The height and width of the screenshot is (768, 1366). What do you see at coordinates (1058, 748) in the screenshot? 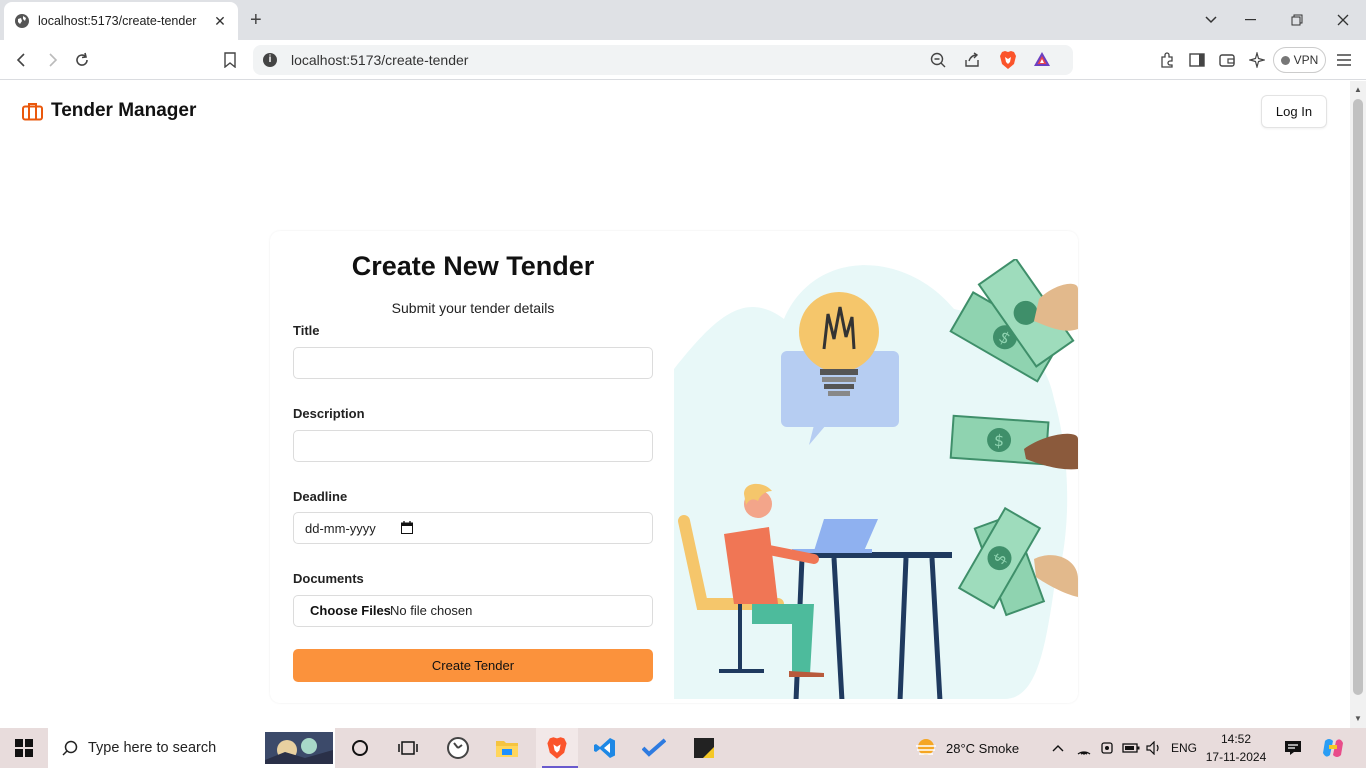
I see `tray-chevron-icon` at bounding box center [1058, 748].